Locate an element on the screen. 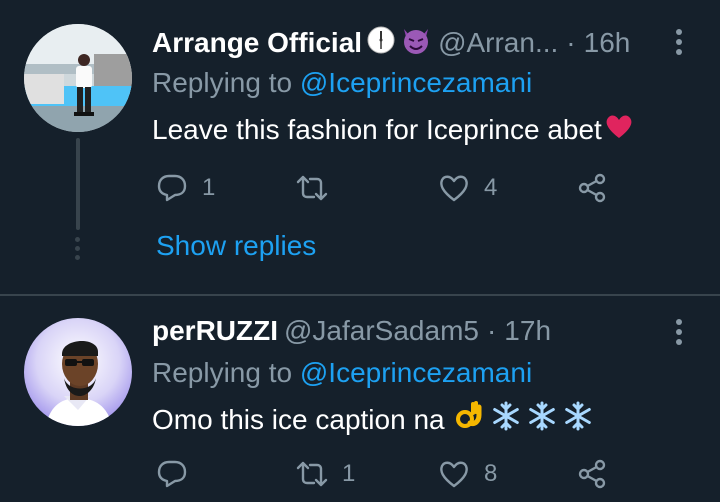  clock-icon is located at coordinates (381, 43).